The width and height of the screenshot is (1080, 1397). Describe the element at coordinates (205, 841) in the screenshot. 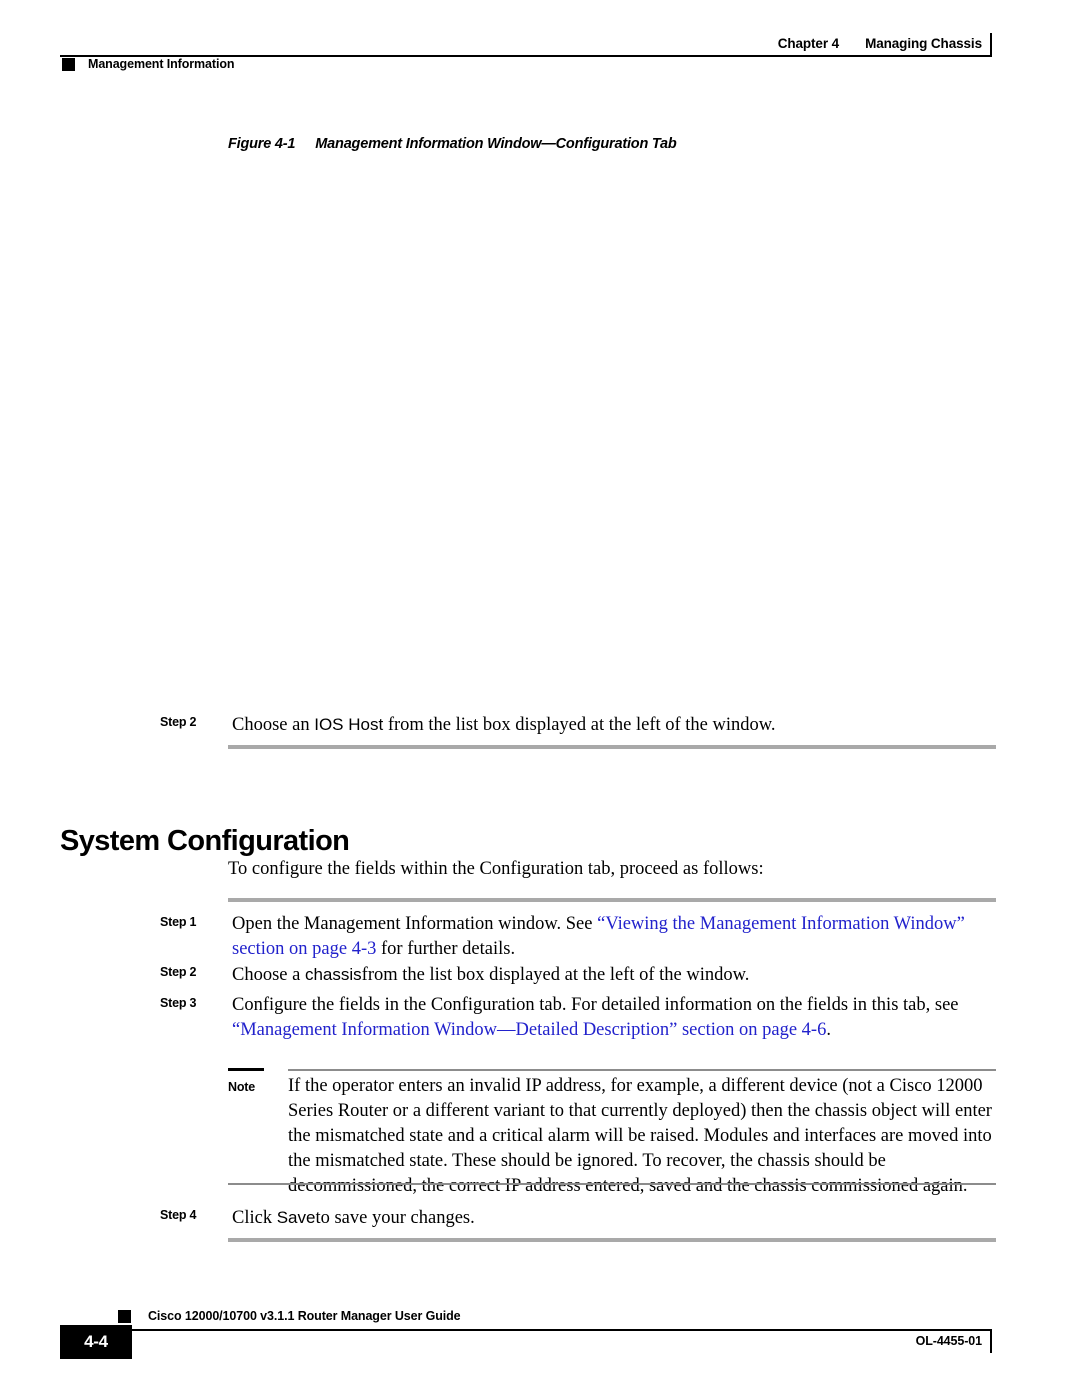

I see `page-title: System Configuration` at that location.